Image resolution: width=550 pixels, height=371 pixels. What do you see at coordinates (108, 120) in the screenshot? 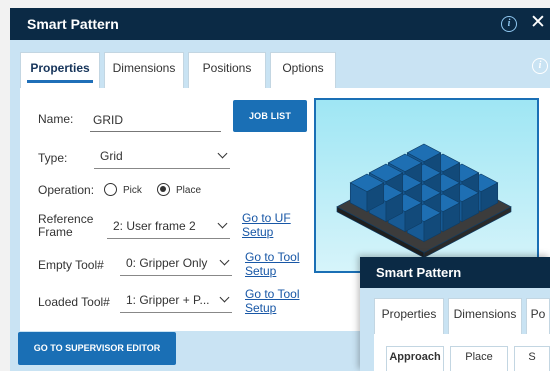
I see `name-input: GRID` at bounding box center [108, 120].